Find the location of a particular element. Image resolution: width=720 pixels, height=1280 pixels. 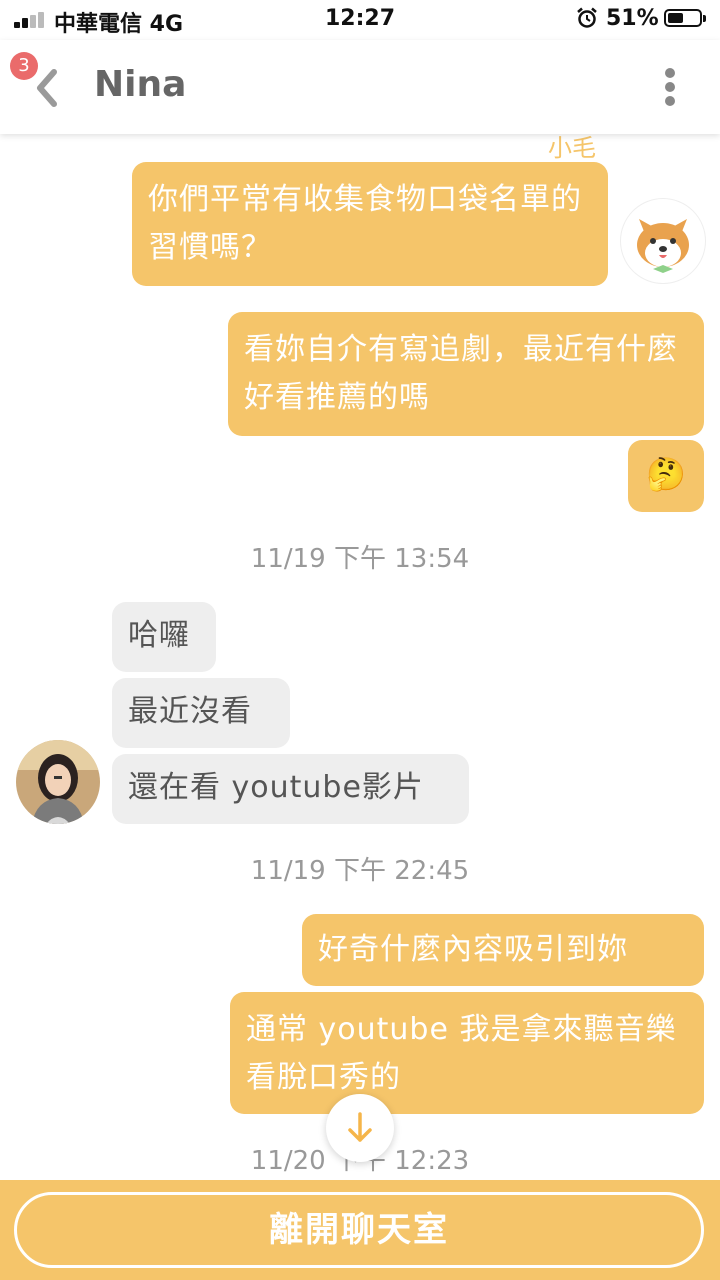

message-bubble-incoming: 哈囉 is located at coordinates (164, 637).